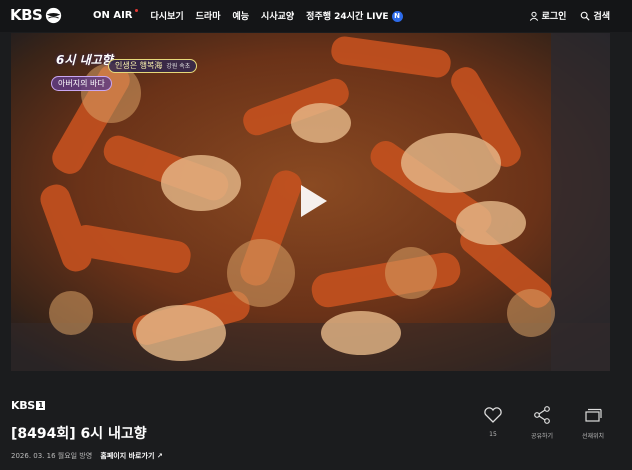 Image resolution: width=632 pixels, height=470 pixels. What do you see at coordinates (131, 456) in the screenshot?
I see `homepage-link: 홈페이지 바로가기 ↗` at bounding box center [131, 456].